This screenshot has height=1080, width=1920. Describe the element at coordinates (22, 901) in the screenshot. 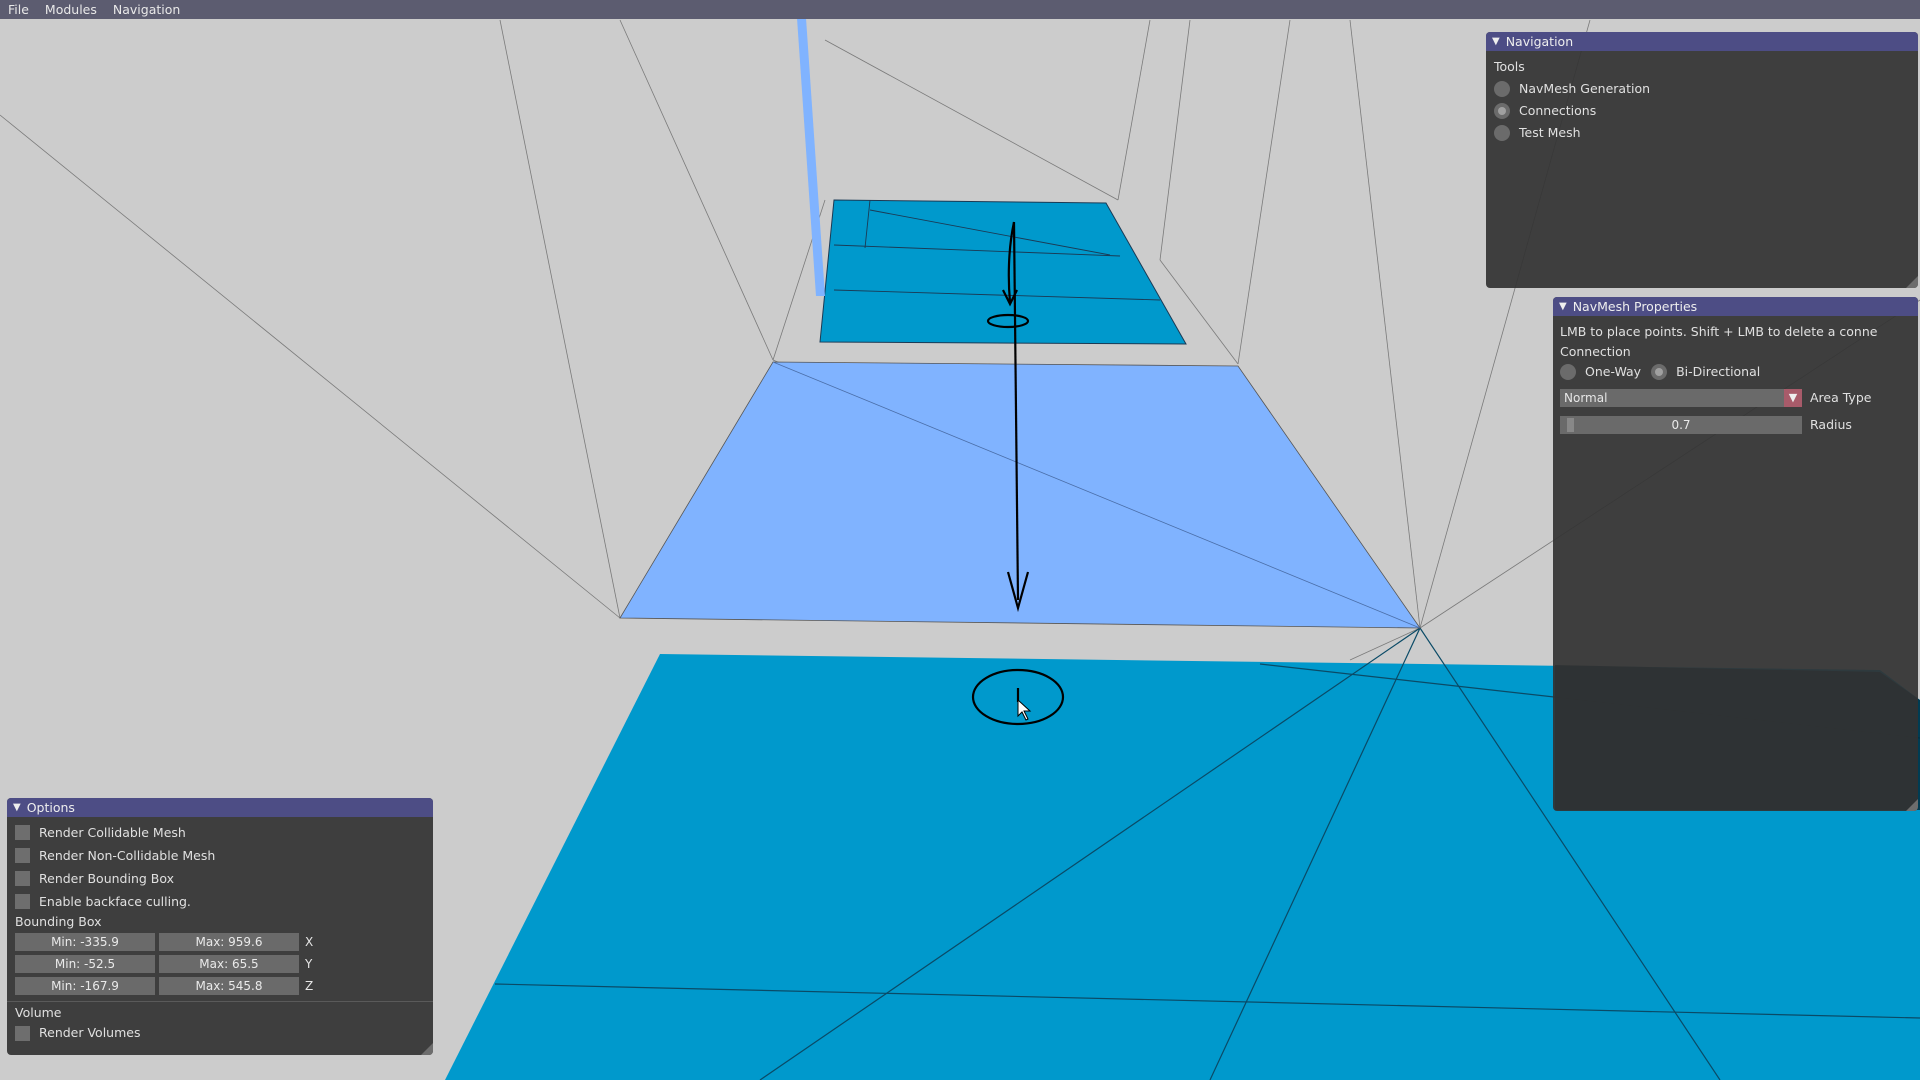

I see `checkbox-backface-culling` at that location.